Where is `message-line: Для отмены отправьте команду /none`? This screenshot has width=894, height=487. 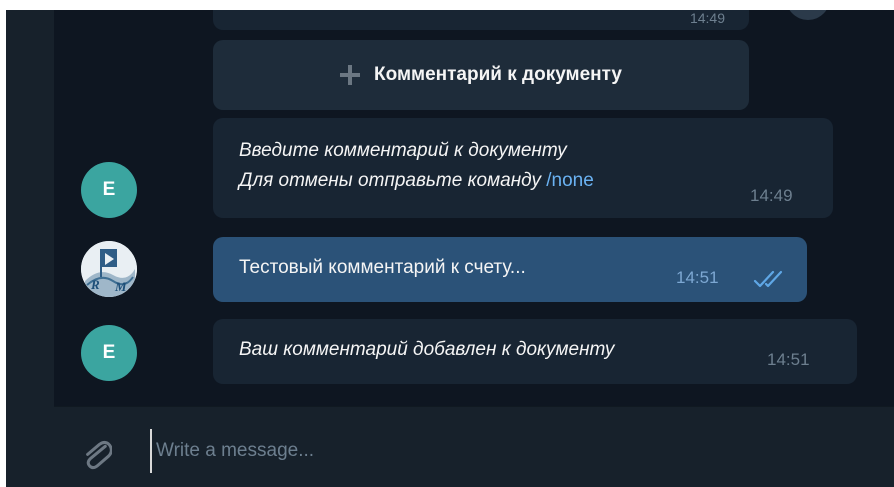 message-line: Для отмены отправьте команду /none is located at coordinates (416, 181).